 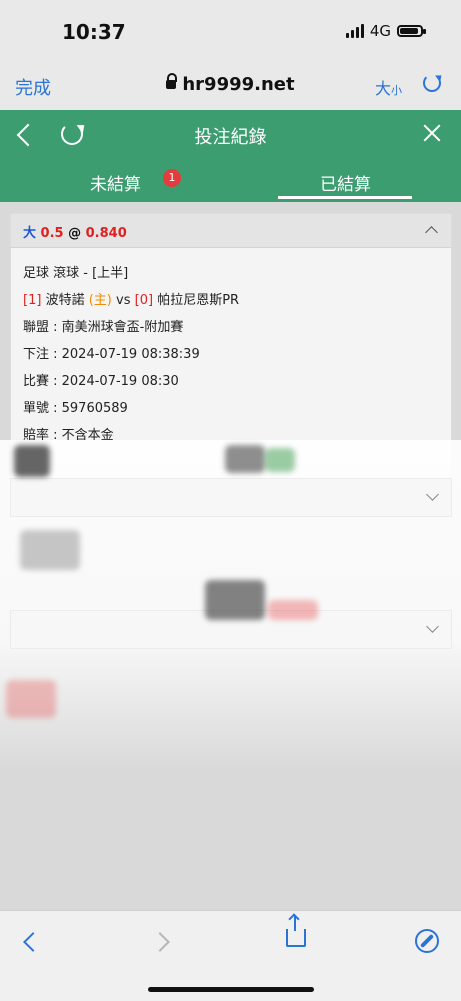 What do you see at coordinates (238, 84) in the screenshot?
I see `url-text: hr9999.net` at bounding box center [238, 84].